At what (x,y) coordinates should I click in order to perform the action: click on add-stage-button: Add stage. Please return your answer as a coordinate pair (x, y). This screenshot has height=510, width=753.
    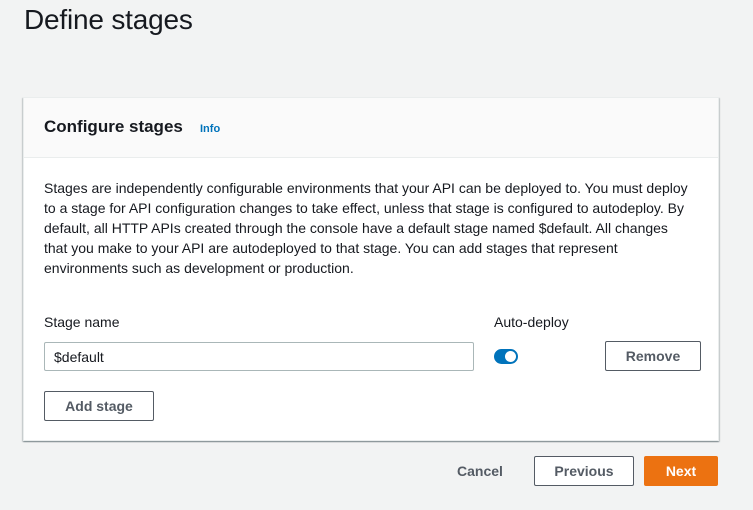
    Looking at the image, I should click on (99, 406).